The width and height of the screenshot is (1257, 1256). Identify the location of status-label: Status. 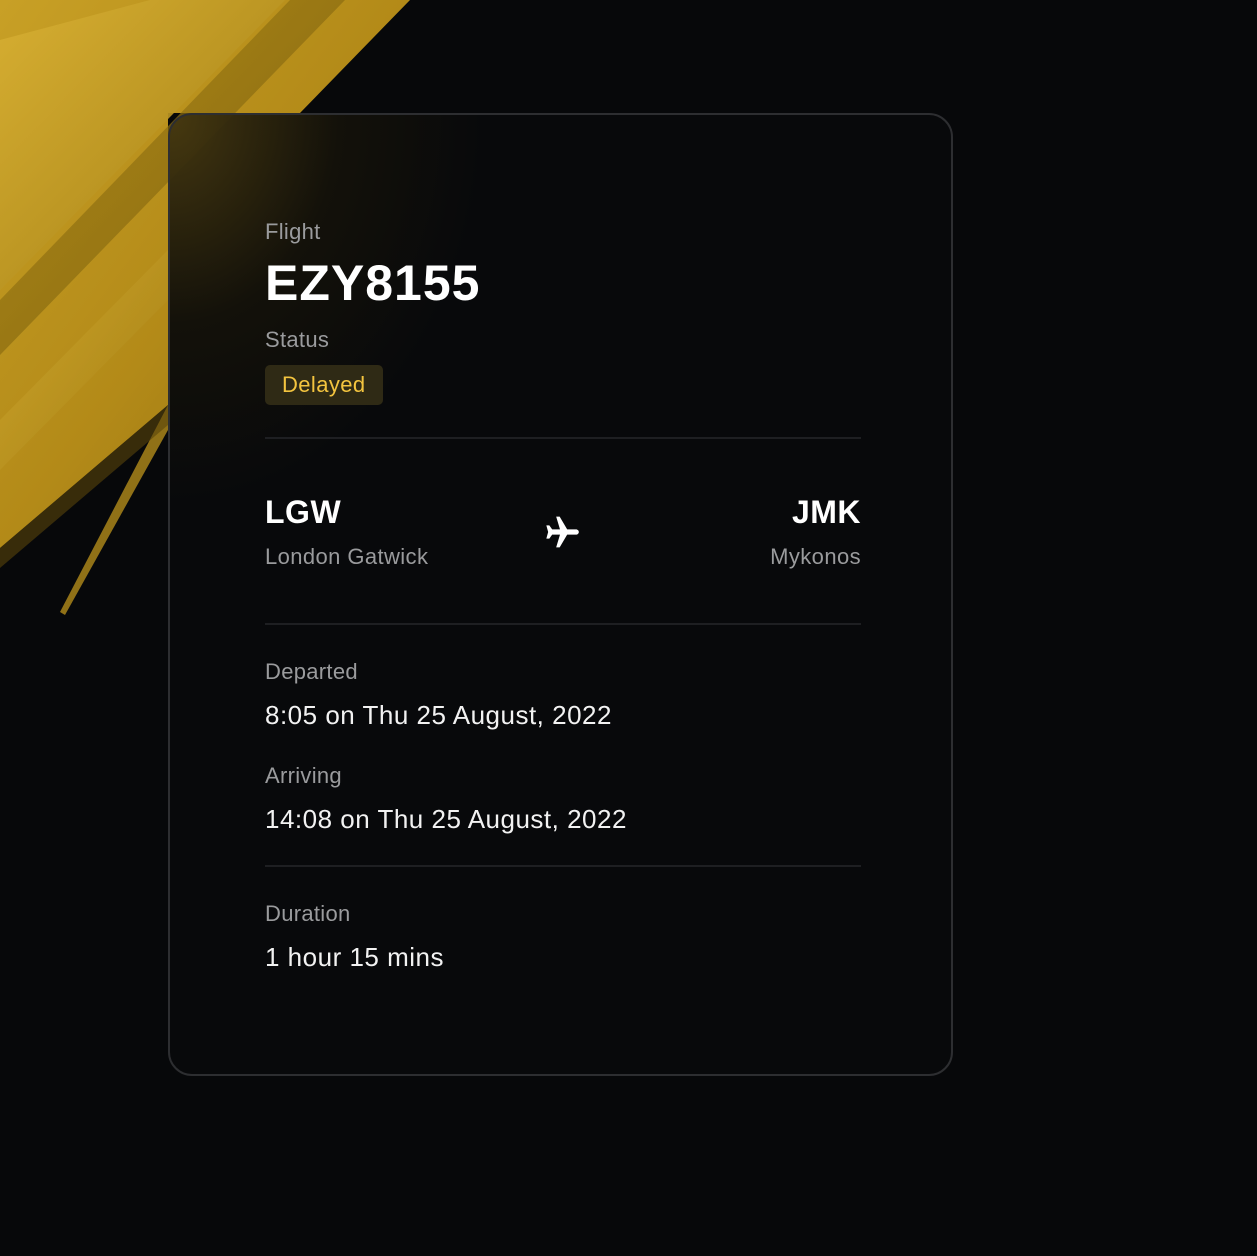
(297, 339).